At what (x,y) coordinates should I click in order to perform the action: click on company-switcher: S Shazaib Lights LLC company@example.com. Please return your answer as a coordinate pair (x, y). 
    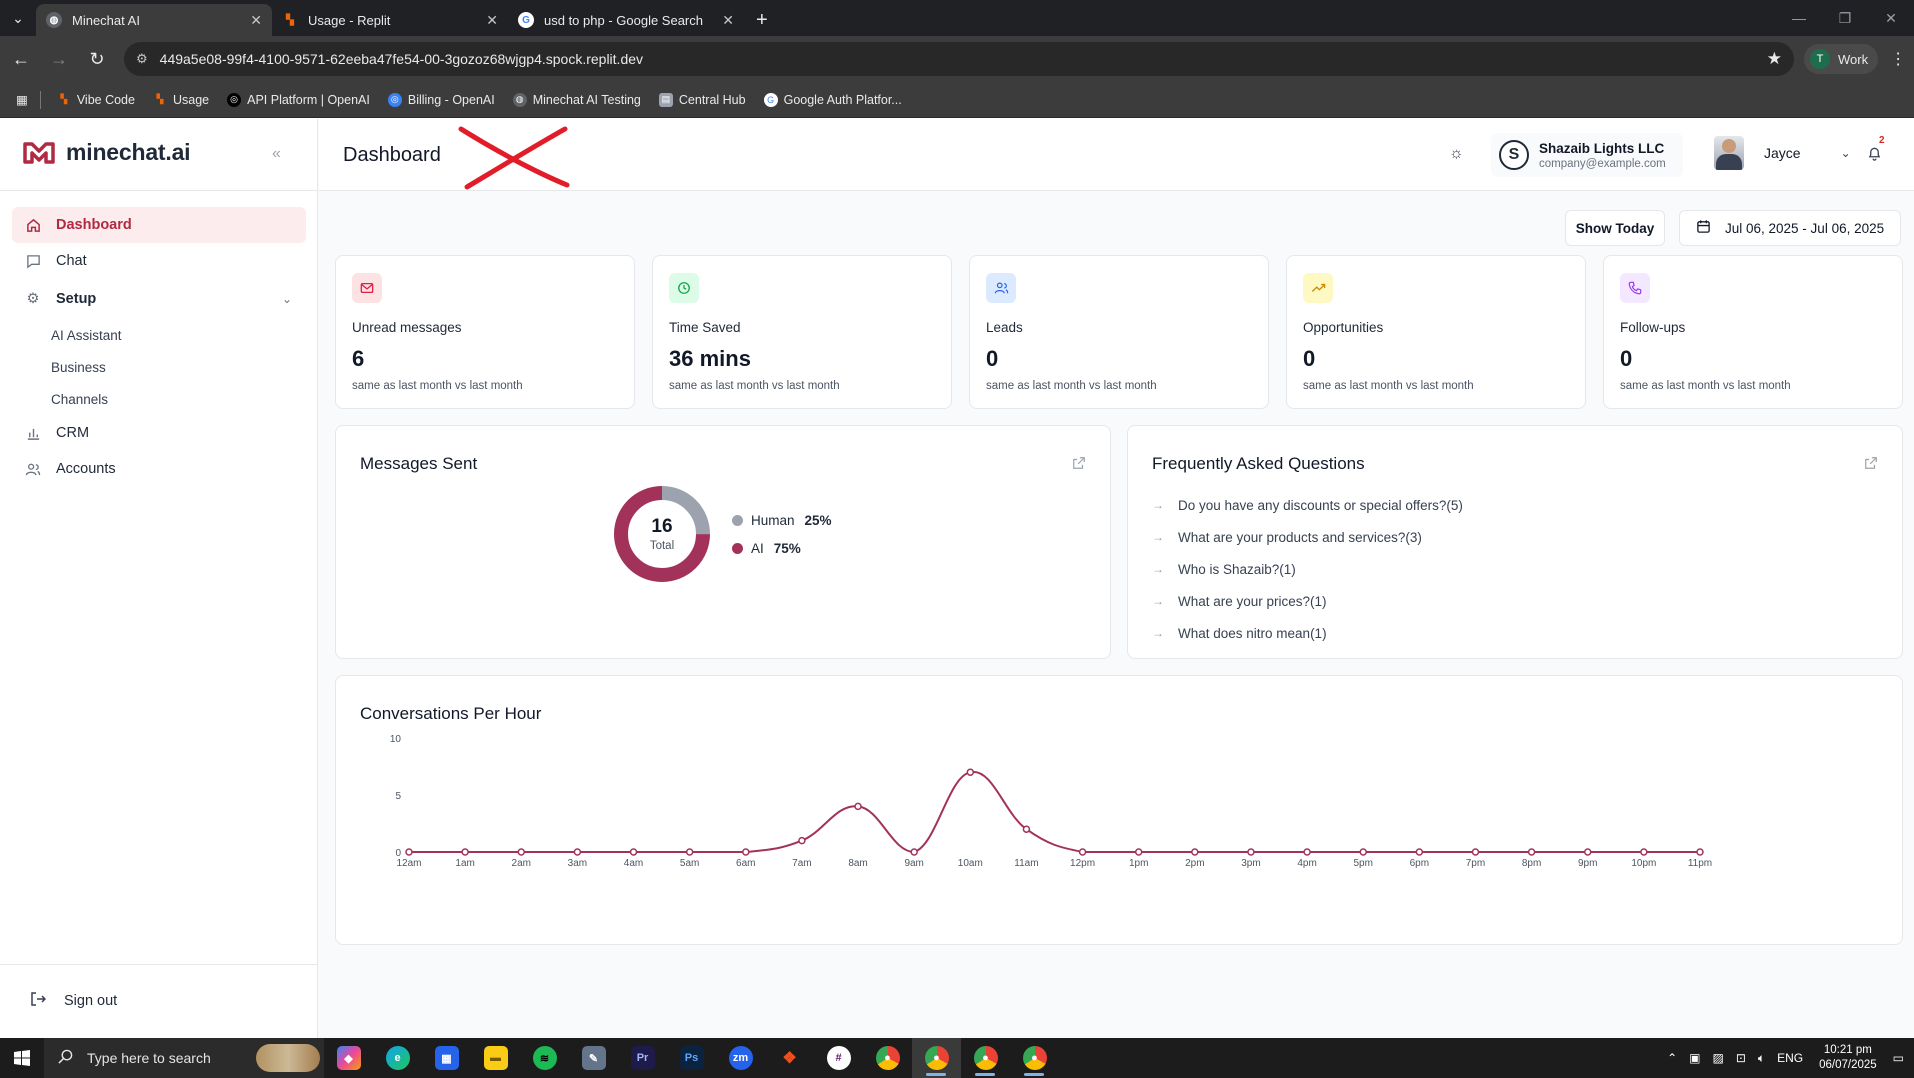
    Looking at the image, I should click on (1587, 155).